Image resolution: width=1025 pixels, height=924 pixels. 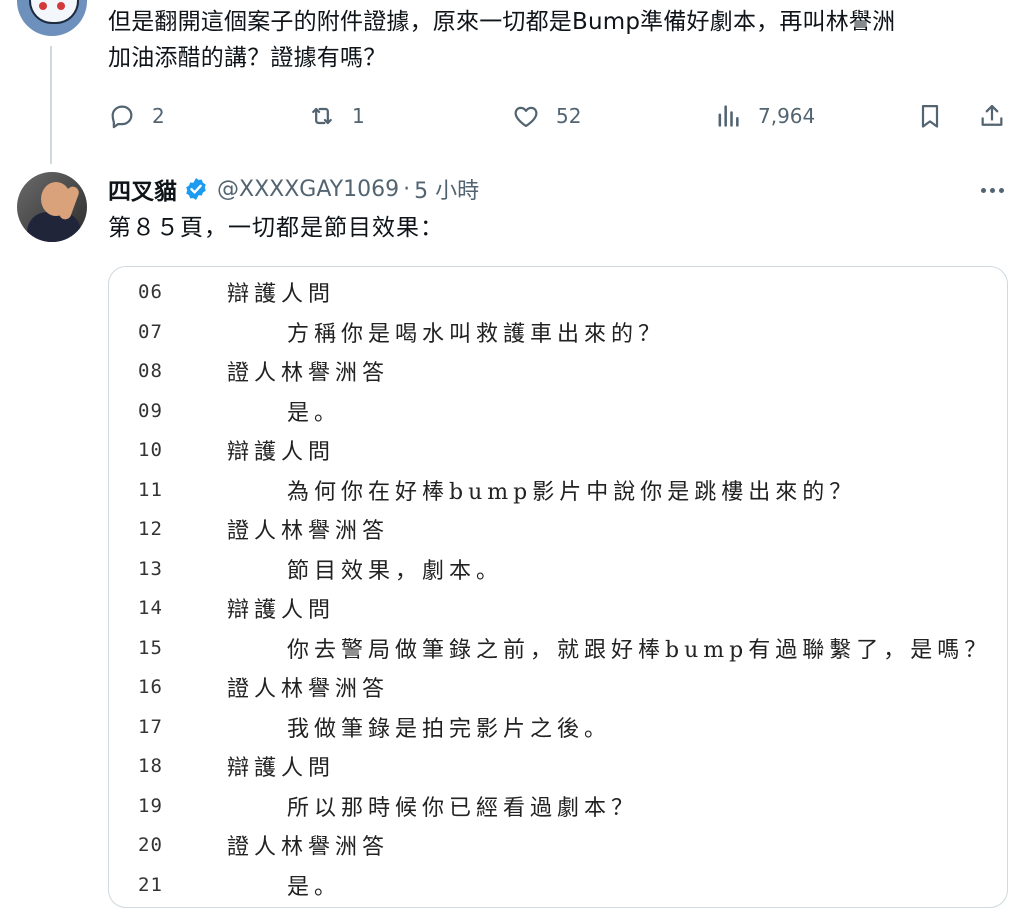 I want to click on transcript-line: 19 所以那時候你已經看過劇本？, so click(x=558, y=806).